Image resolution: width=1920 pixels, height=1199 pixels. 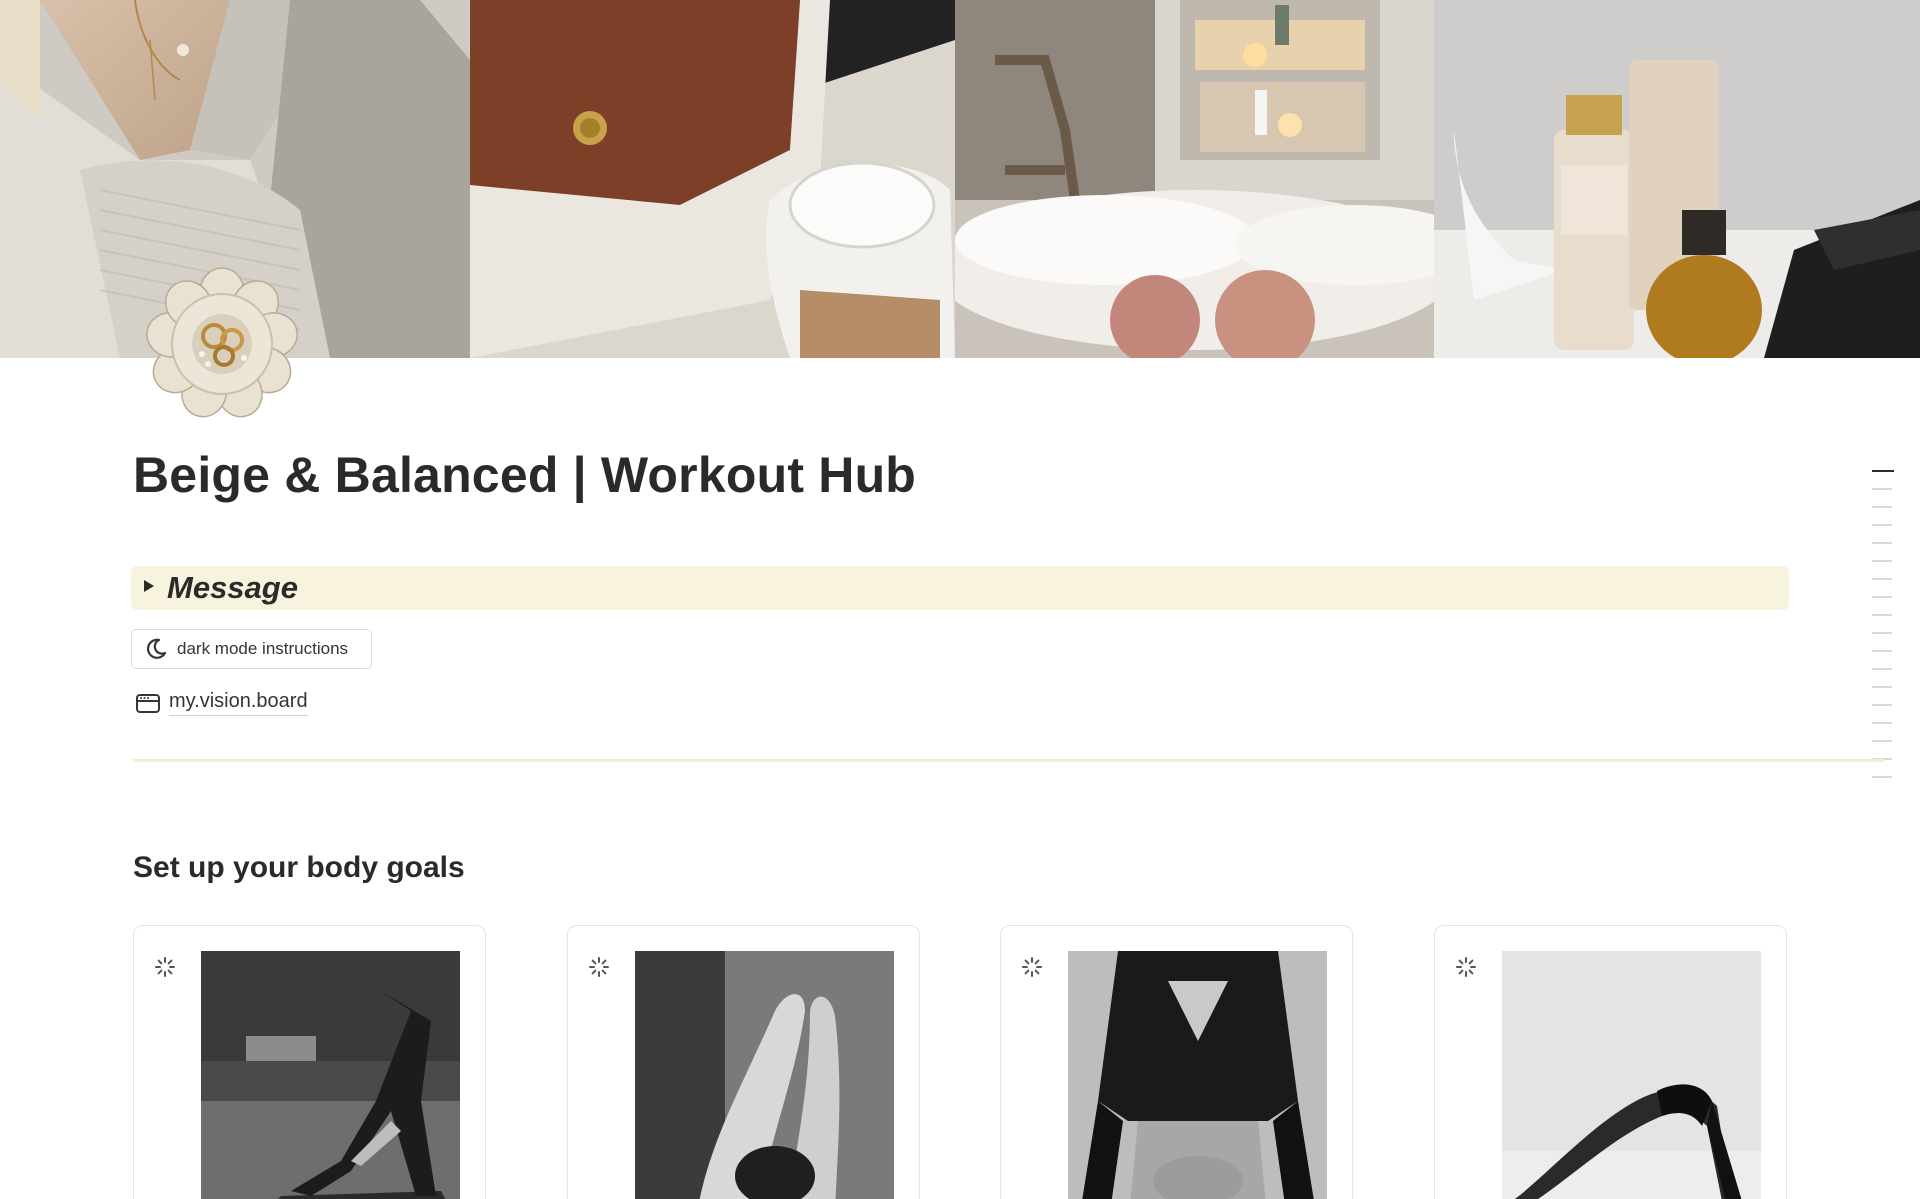 What do you see at coordinates (764, 1075) in the screenshot?
I see `backbend-photo` at bounding box center [764, 1075].